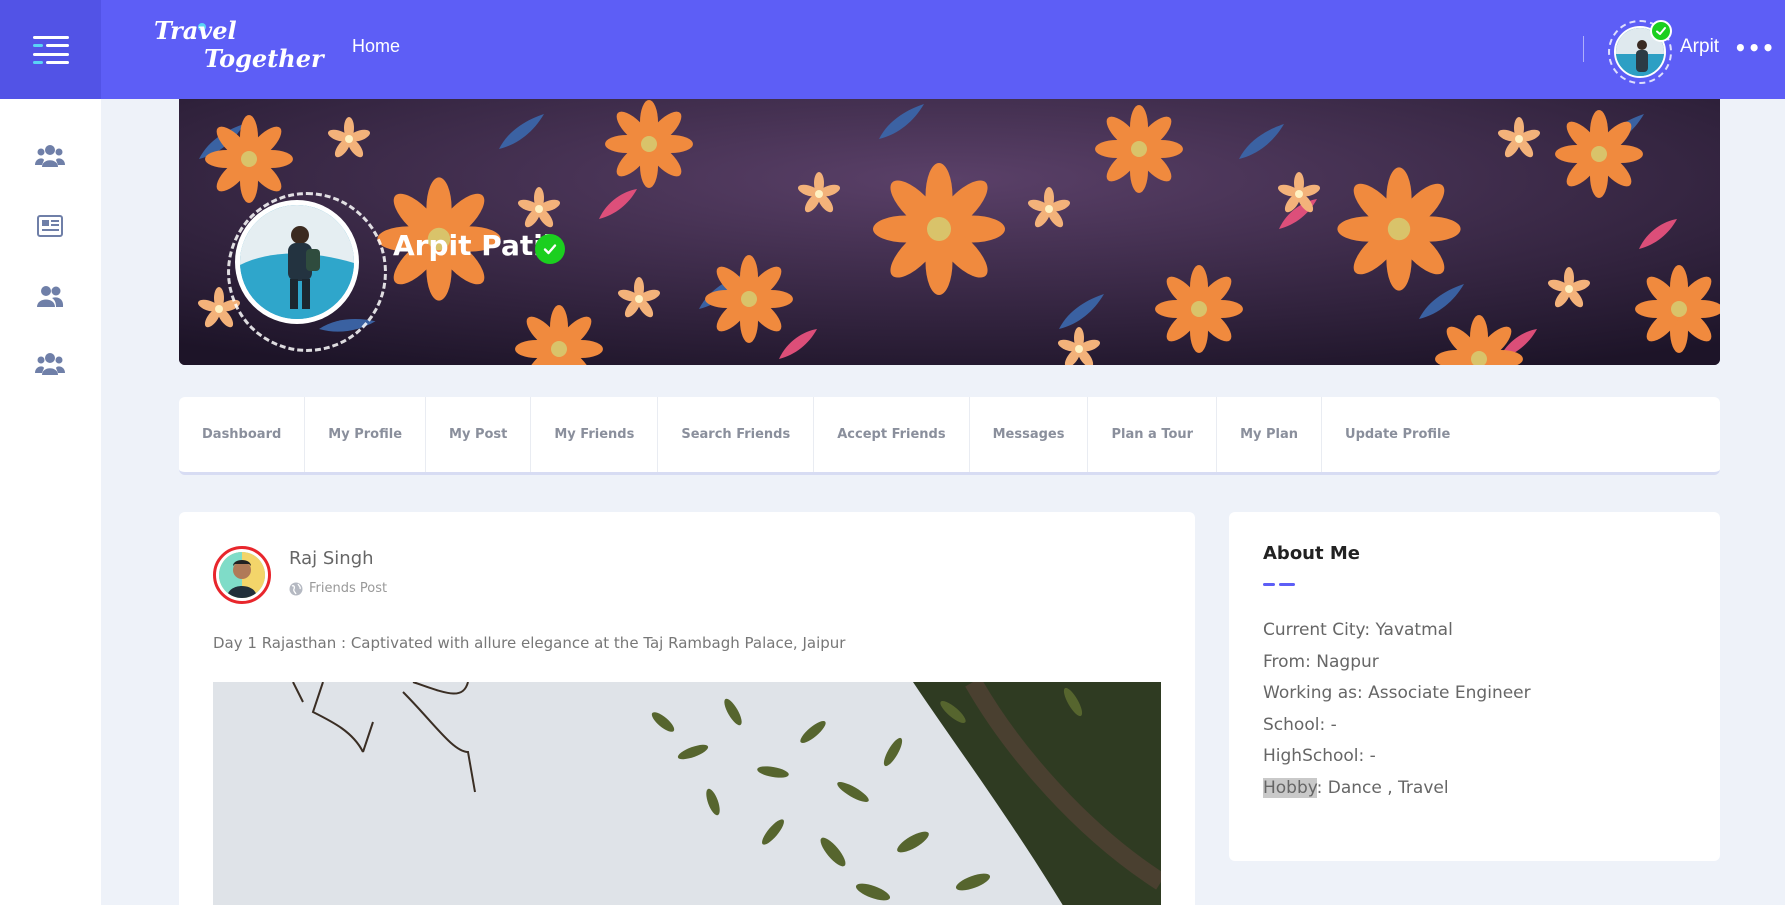  Describe the element at coordinates (595, 434) in the screenshot. I see `tab-my-friends: My Friends` at that location.